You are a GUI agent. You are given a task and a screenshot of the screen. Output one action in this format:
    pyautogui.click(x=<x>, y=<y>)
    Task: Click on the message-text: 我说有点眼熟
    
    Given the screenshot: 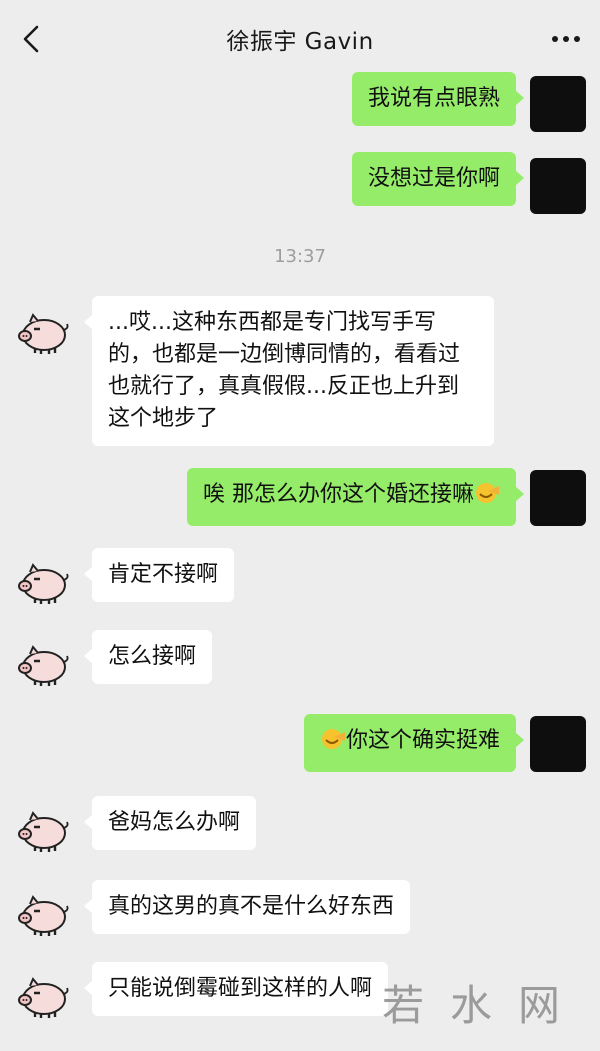 What is the action you would take?
    pyautogui.click(x=433, y=98)
    